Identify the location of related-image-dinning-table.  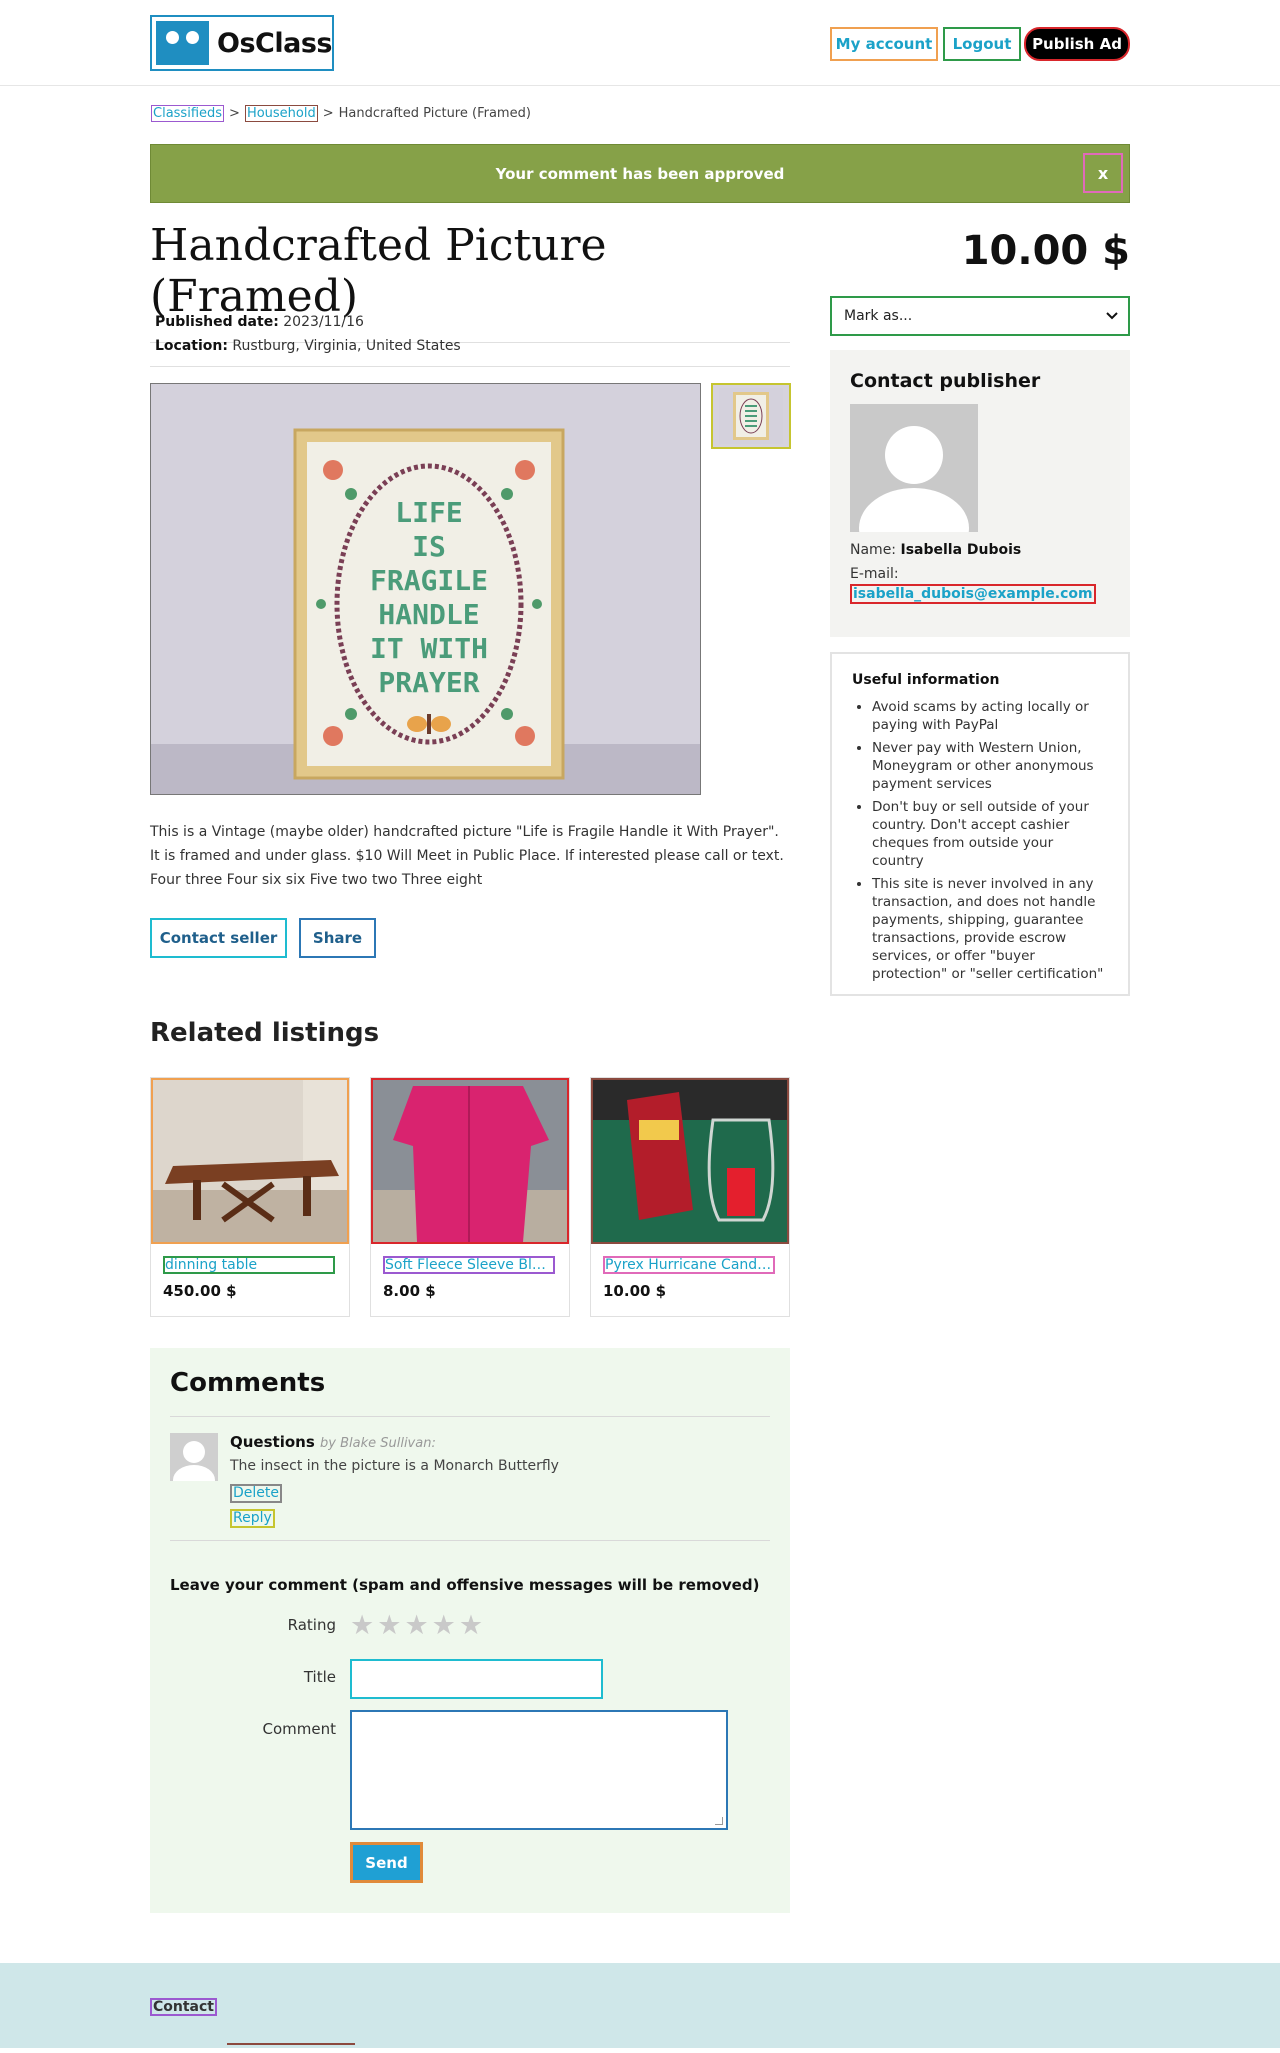
(250, 1161).